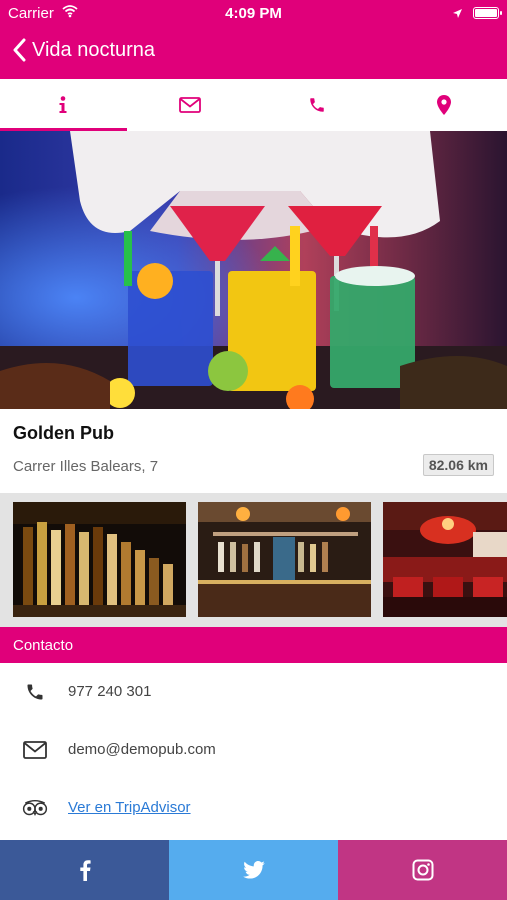 This screenshot has height=900, width=507. I want to click on back-title: Vida nocturna, so click(94, 49).